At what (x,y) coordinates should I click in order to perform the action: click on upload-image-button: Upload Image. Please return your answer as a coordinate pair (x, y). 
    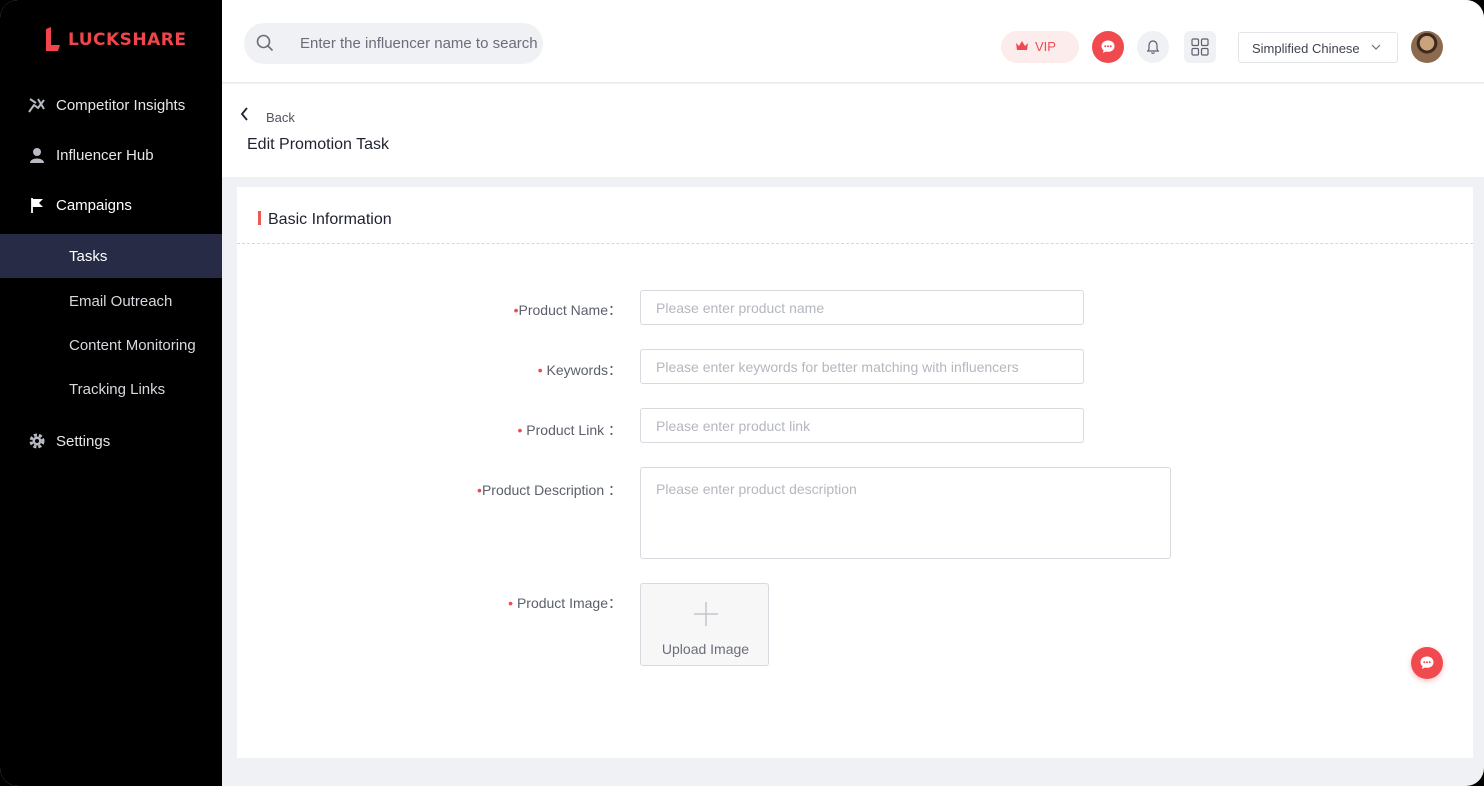
    Looking at the image, I should click on (704, 624).